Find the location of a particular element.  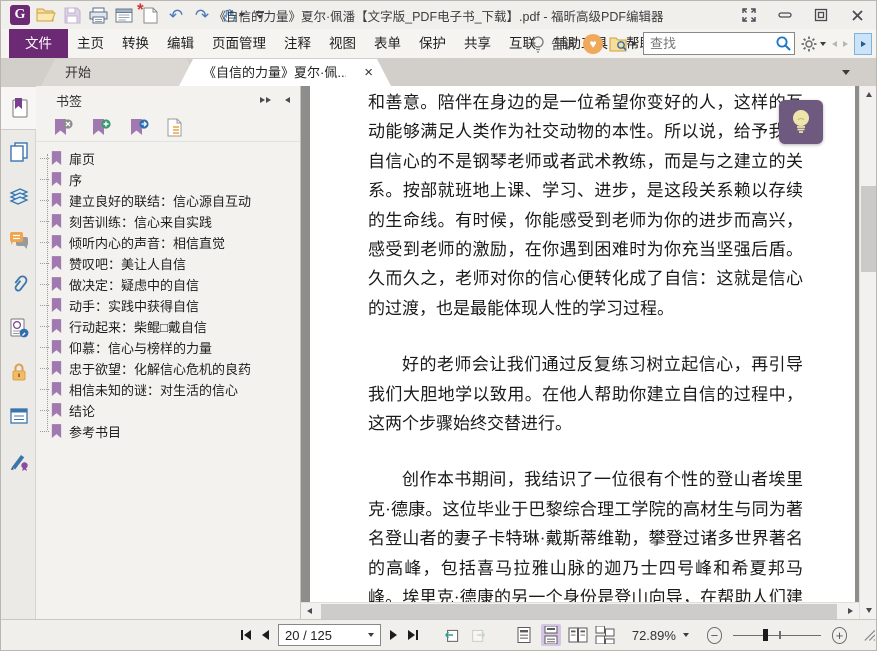

scroll-down-icon is located at coordinates (868, 610).